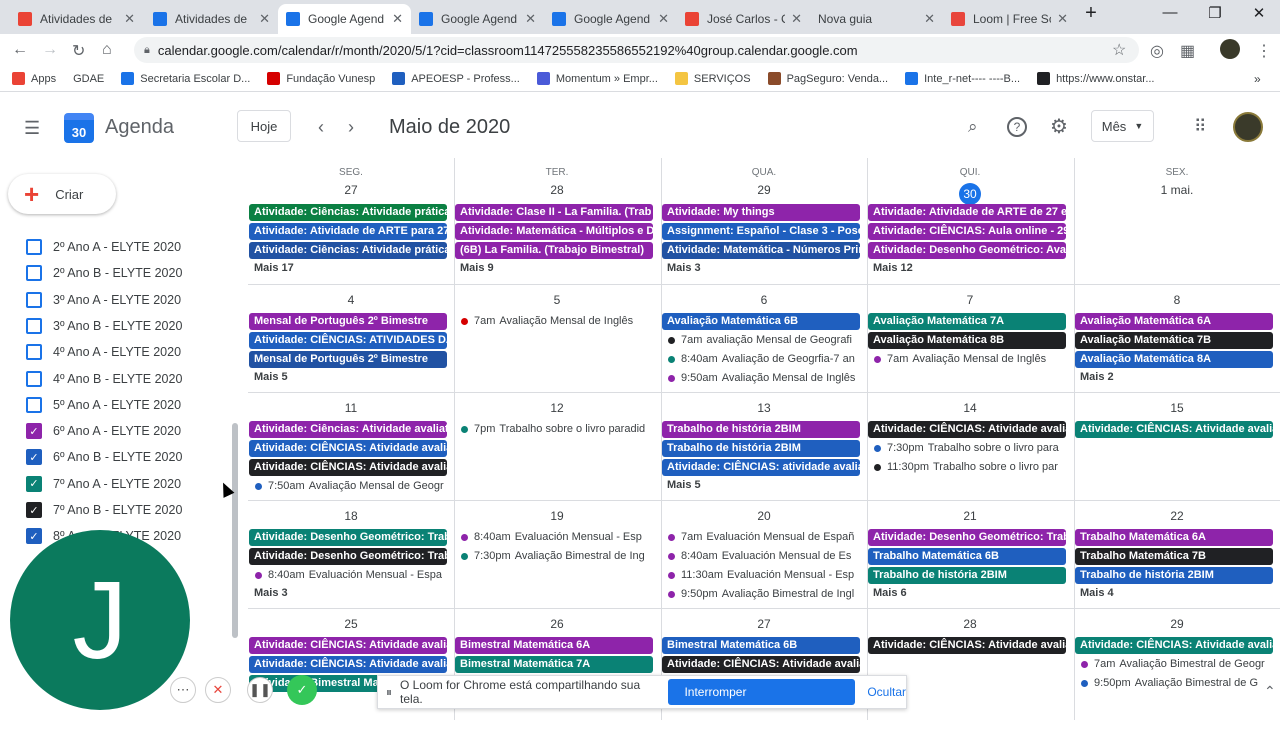  I want to click on event-chip: Atividade: CIÊNCIAS: atividade avaliat, so click(761, 467).